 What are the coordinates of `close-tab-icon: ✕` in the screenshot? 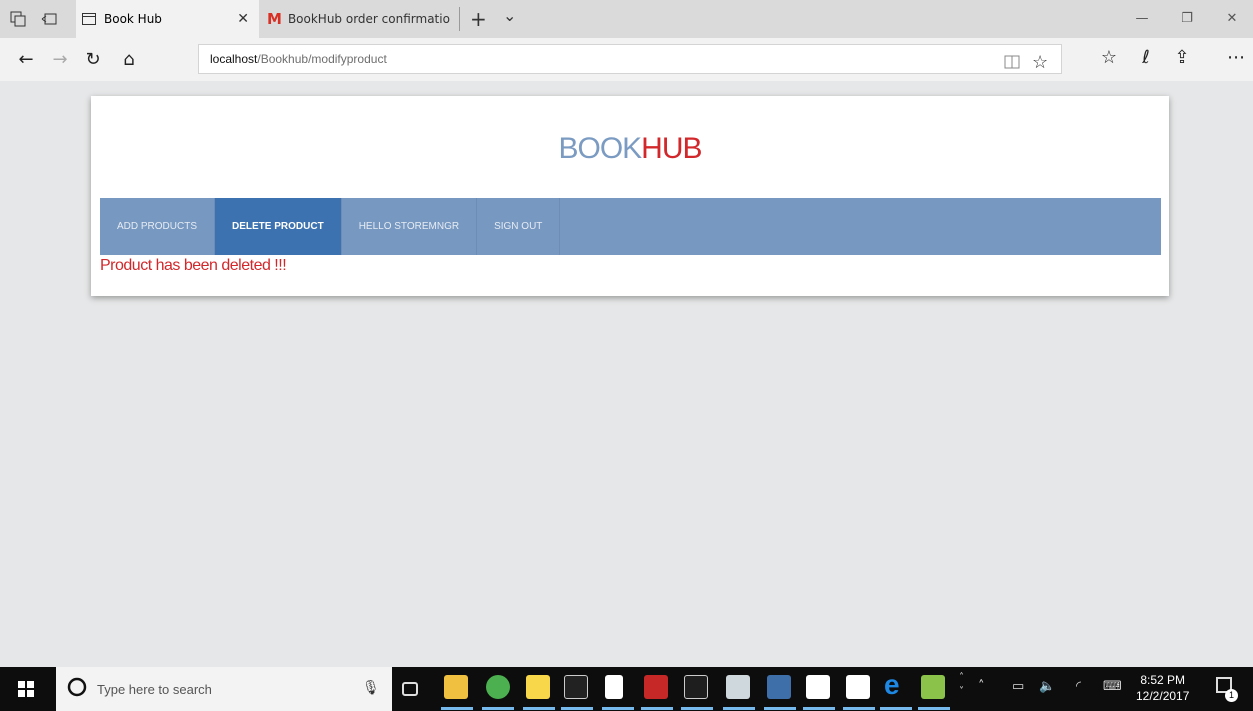 It's located at (243, 19).